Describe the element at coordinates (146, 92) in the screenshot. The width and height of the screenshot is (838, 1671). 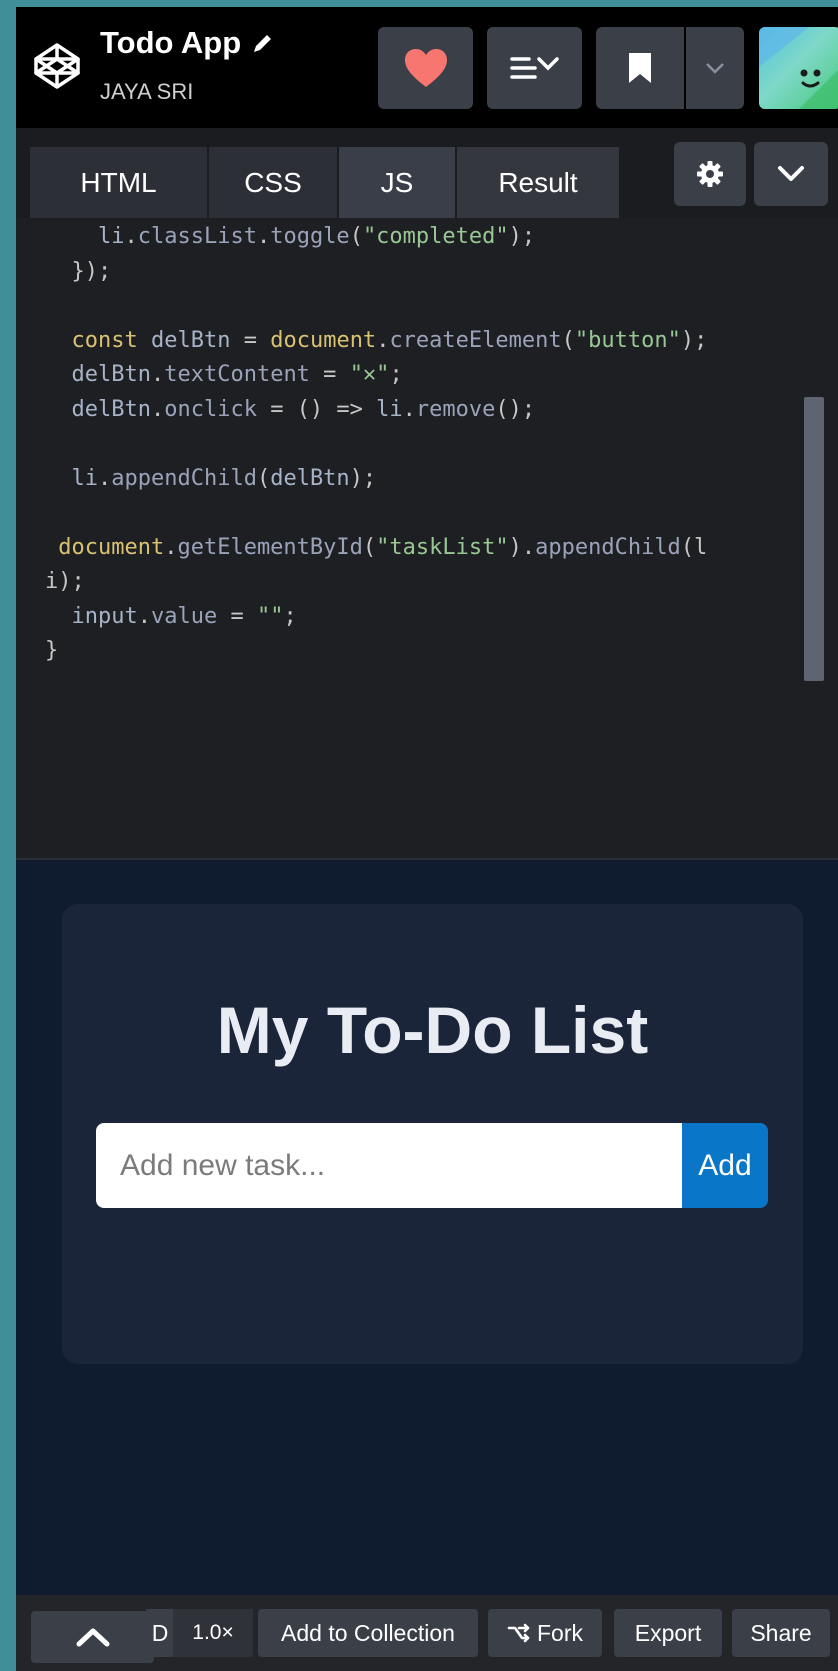
I see `author-name: JAYA SRI` at that location.